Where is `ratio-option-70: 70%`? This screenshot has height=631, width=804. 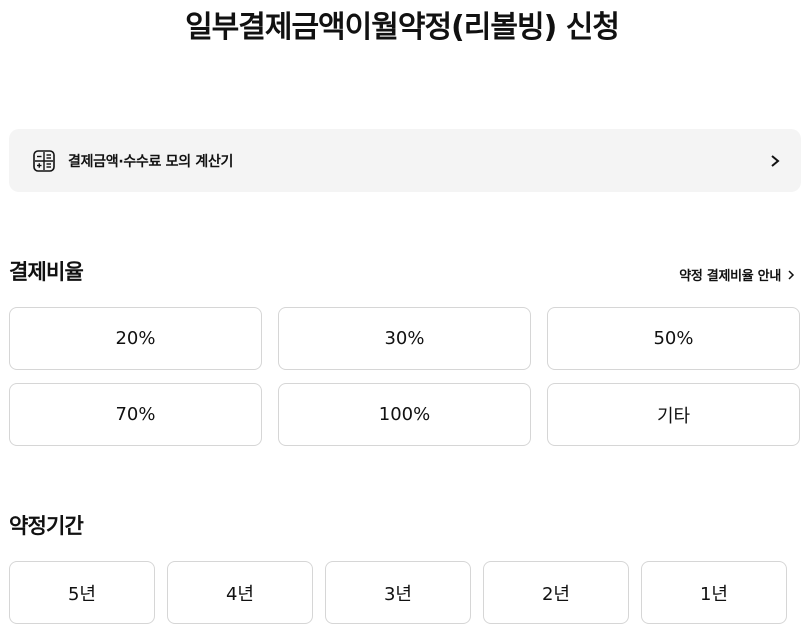 ratio-option-70: 70% is located at coordinates (135, 414).